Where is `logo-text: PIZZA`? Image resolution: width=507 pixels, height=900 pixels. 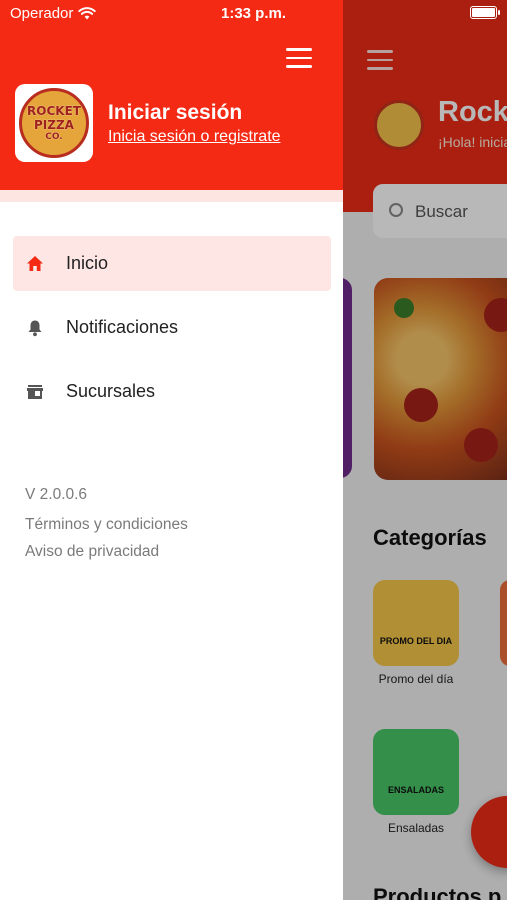 logo-text: PIZZA is located at coordinates (54, 125).